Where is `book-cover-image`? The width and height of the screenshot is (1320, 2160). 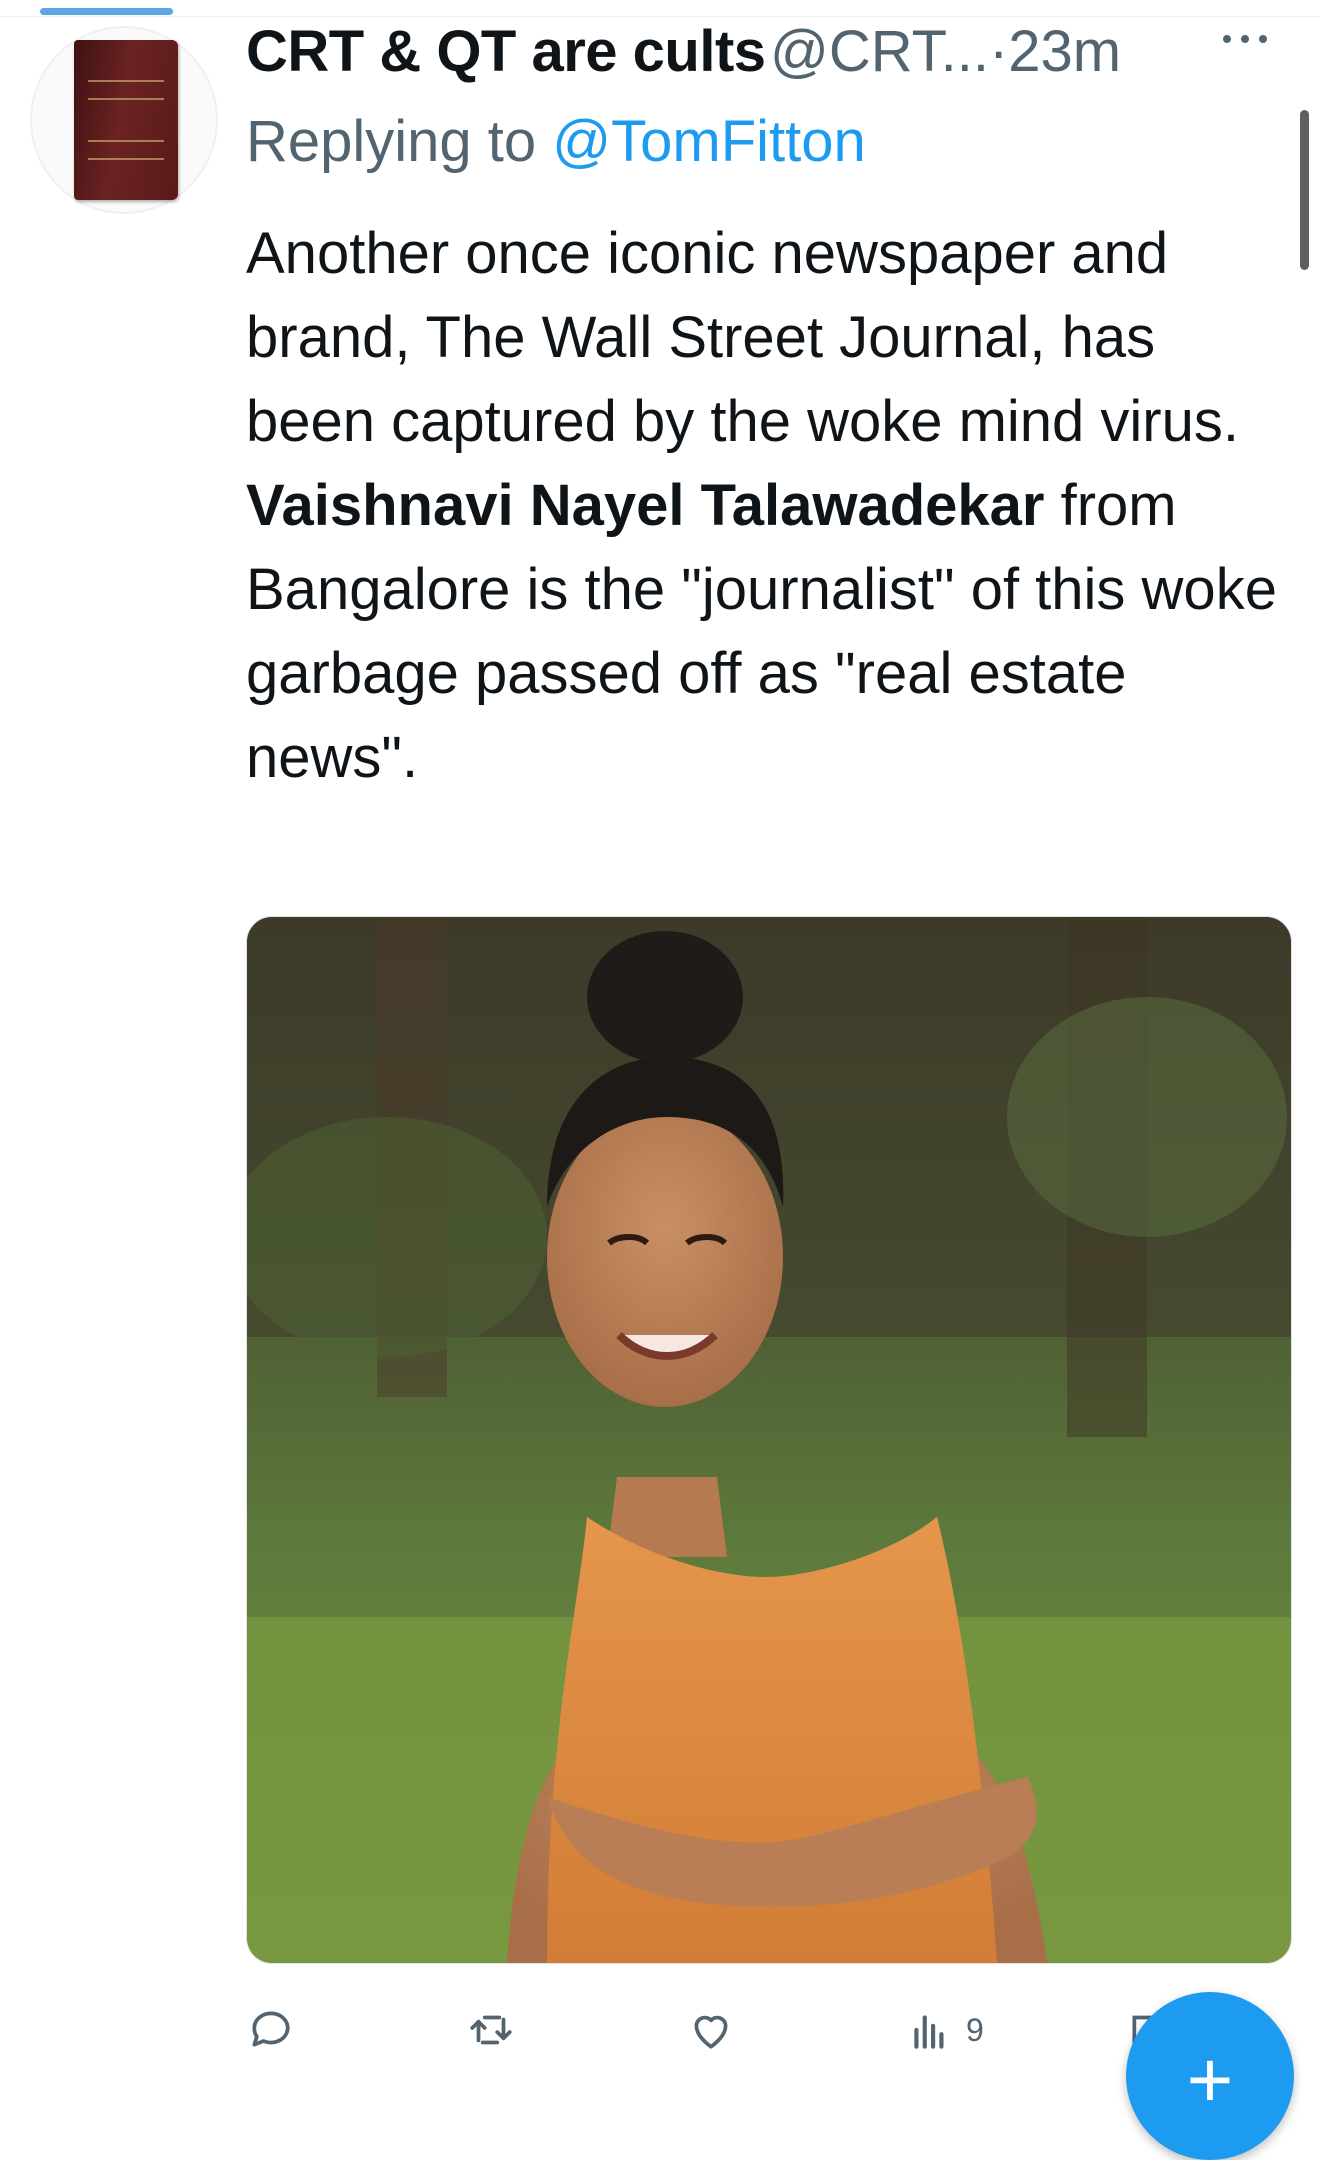
book-cover-image is located at coordinates (126, 120).